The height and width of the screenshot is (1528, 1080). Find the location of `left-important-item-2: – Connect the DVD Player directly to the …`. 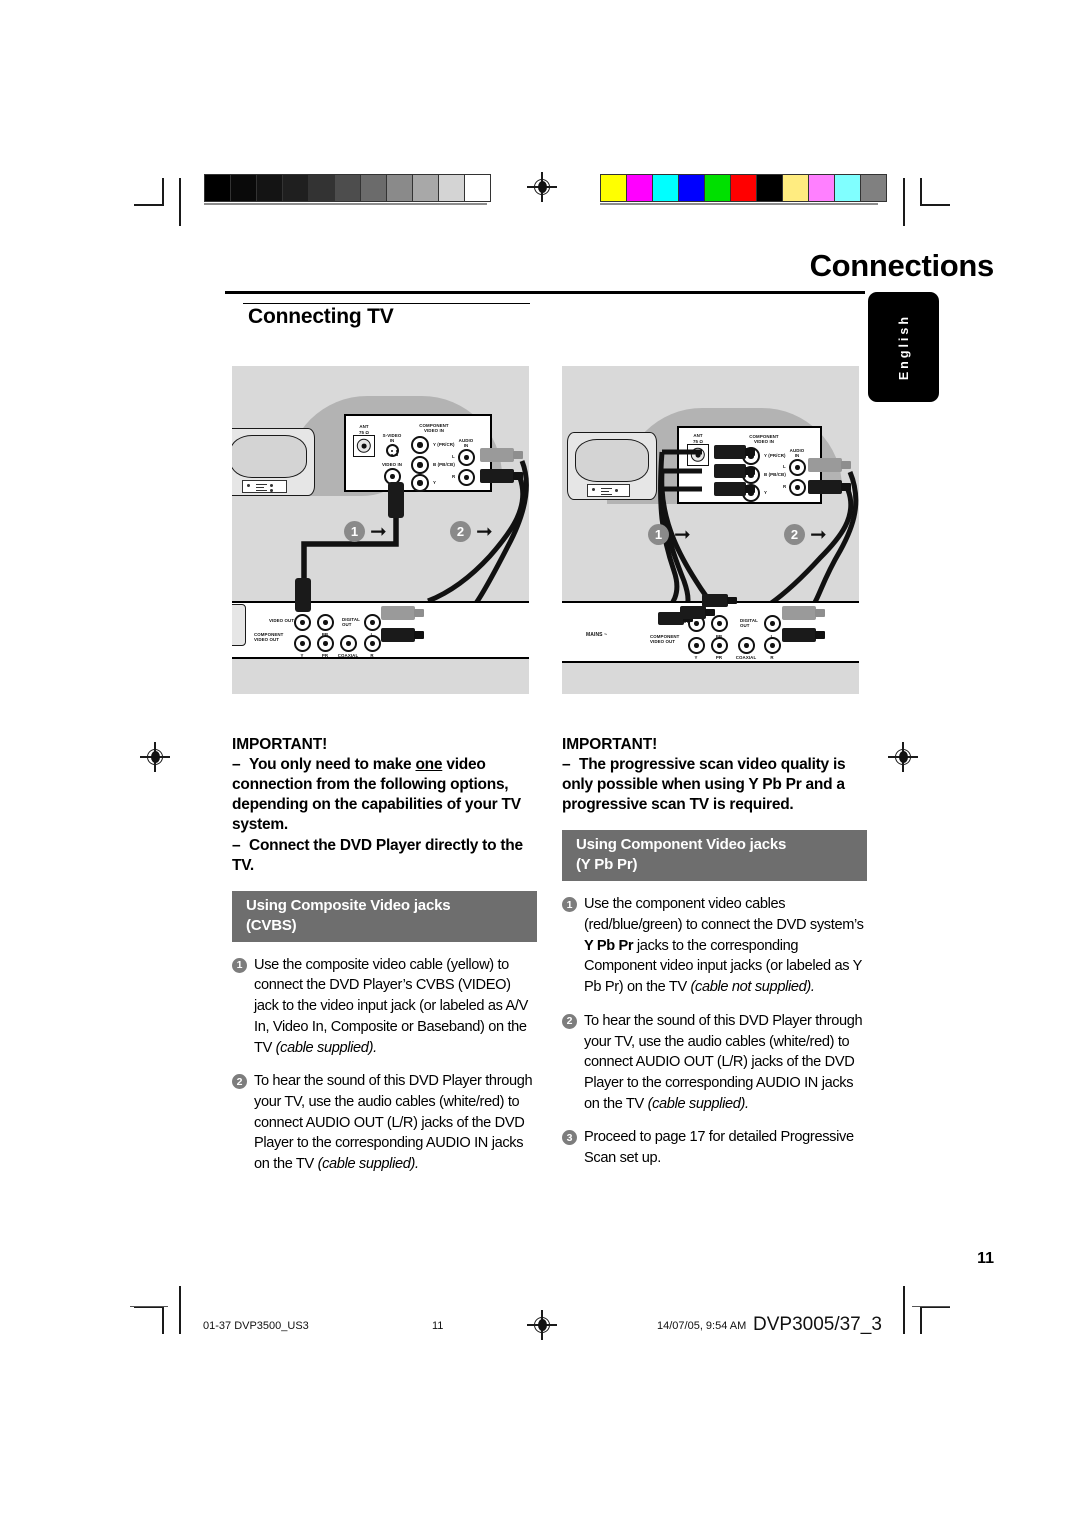

left-important-item-2: – Connect the DVD Player directly to the … is located at coordinates (377, 855).